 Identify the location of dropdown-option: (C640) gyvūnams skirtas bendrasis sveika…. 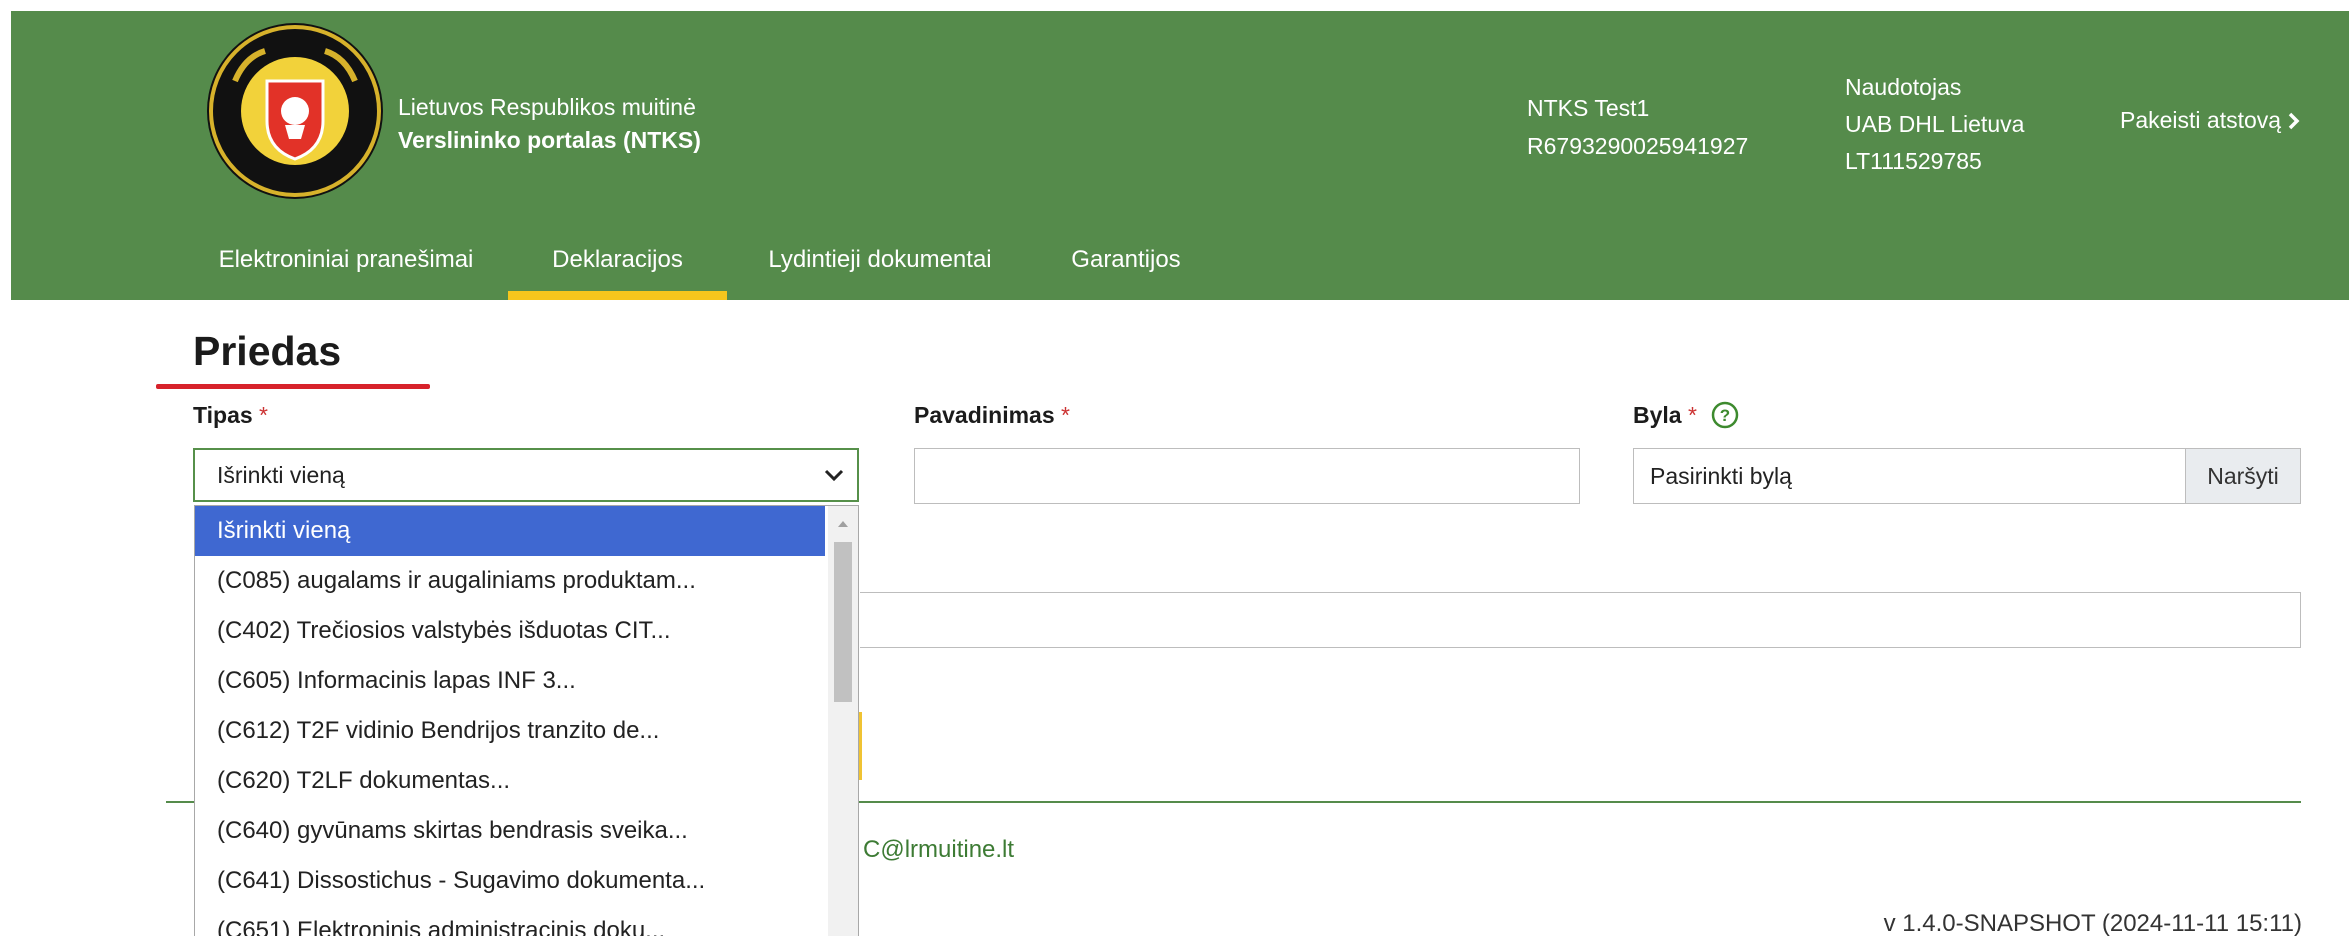
(510, 831).